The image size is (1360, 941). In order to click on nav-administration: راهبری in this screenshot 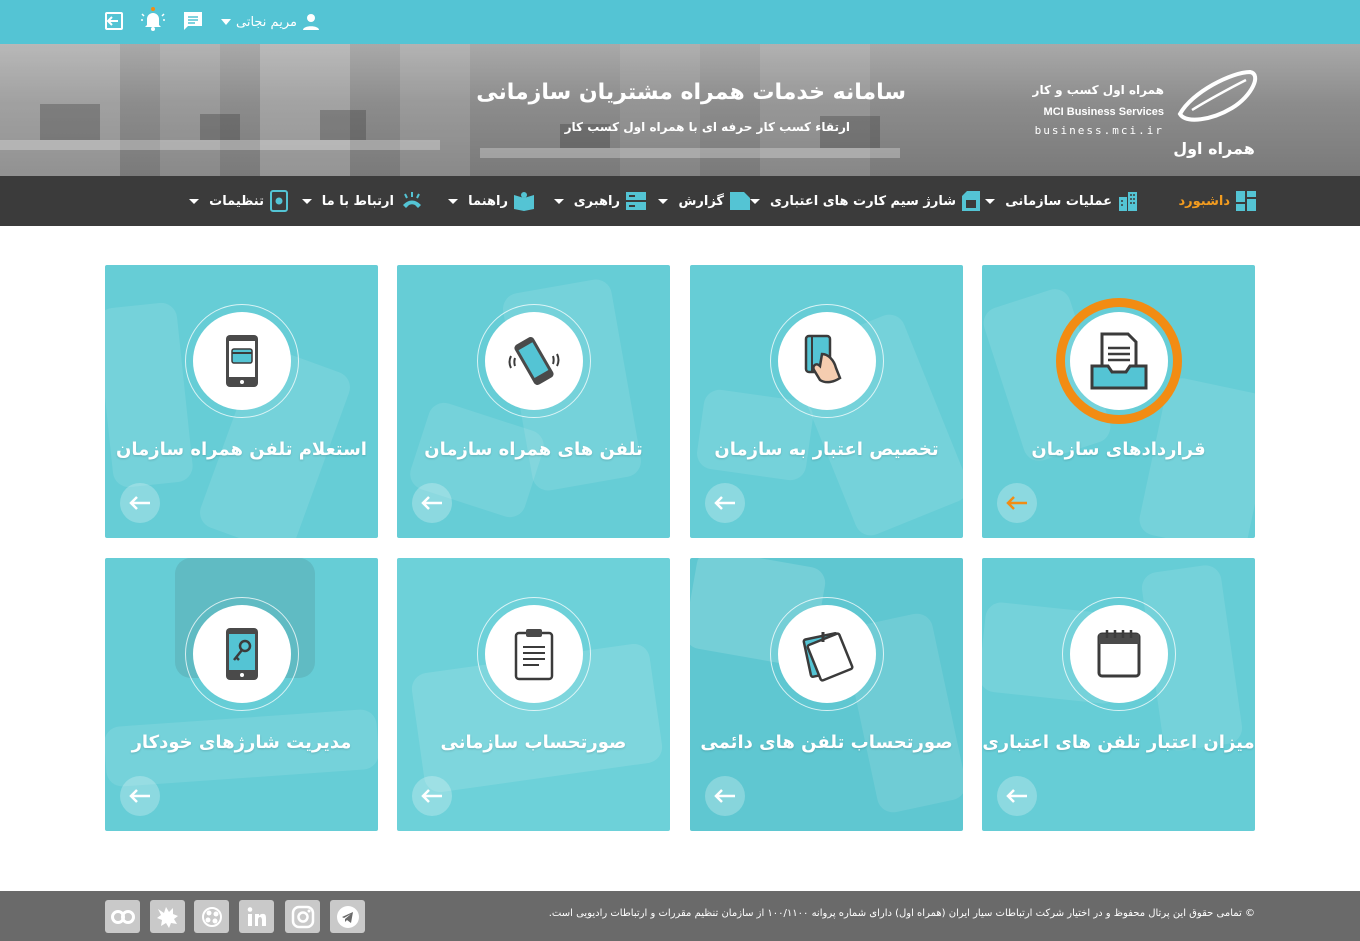, I will do `click(599, 201)`.